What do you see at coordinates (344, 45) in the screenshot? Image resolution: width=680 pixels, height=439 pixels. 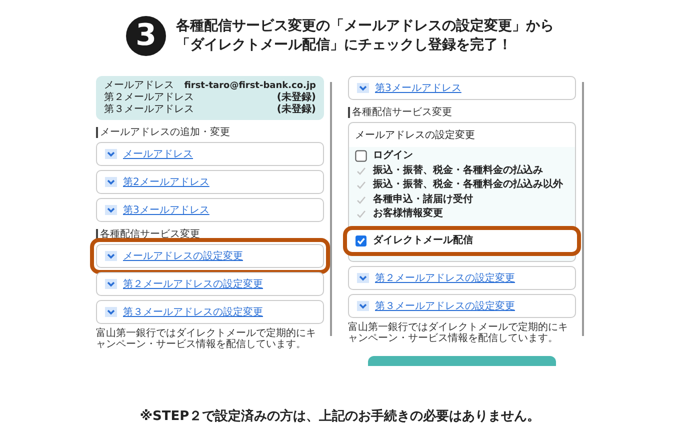 I see `instruction-text: 「ダイレクトメール配信」にチェックし登録を完了！` at bounding box center [344, 45].